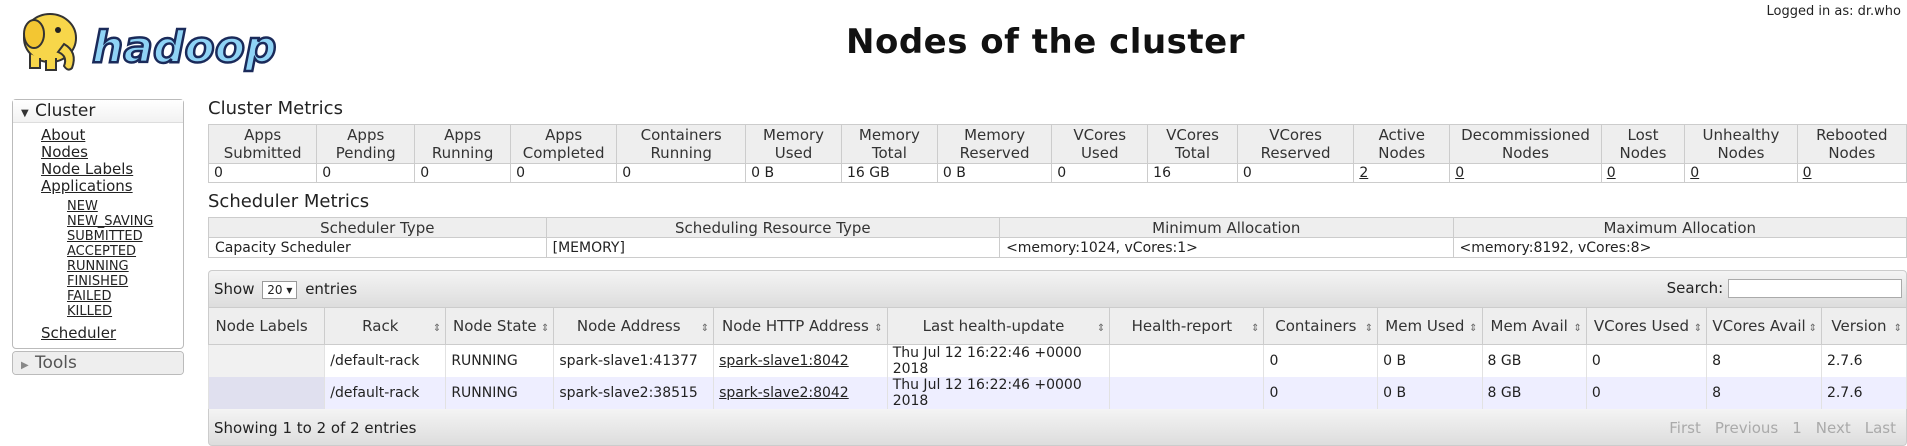 This screenshot has height=446, width=1907. I want to click on column-header: Node Address ⇕, so click(634, 326).